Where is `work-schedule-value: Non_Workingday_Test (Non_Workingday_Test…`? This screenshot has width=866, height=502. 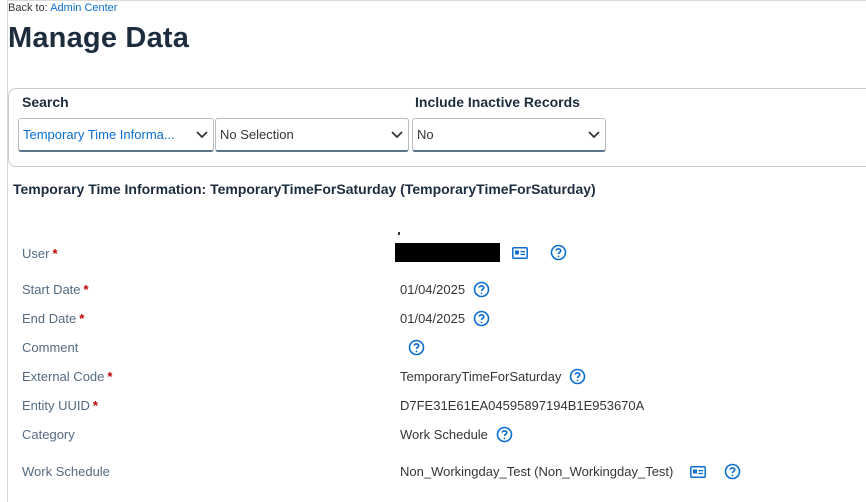
work-schedule-value: Non_Workingday_Test (Non_Workingday_Test… is located at coordinates (536, 471).